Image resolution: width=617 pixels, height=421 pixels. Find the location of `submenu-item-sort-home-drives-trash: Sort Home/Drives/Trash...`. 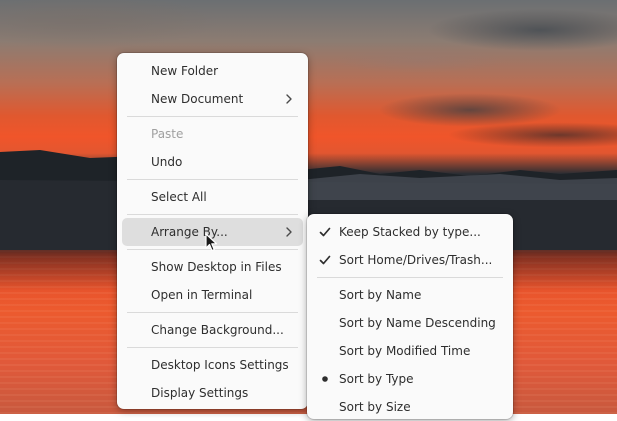

submenu-item-sort-home-drives-trash: Sort Home/Drives/Trash... is located at coordinates (410, 260).